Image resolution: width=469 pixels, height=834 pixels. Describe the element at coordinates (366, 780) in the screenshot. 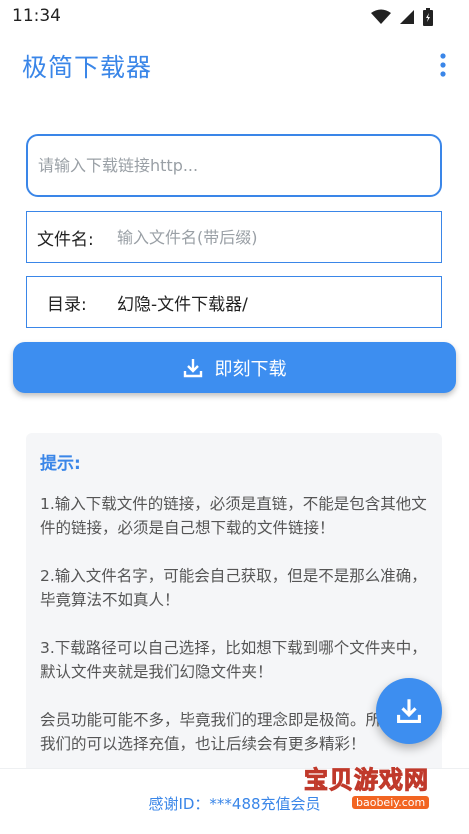

I see `watermark-main: 宝贝游戏网` at that location.